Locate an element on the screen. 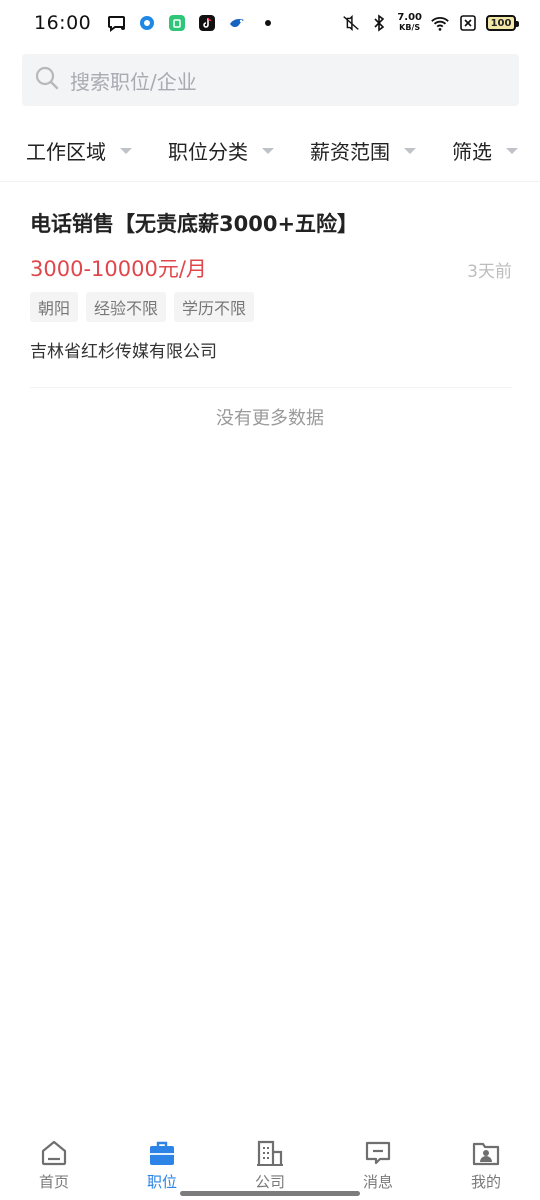  building-icon is located at coordinates (270, 1153).